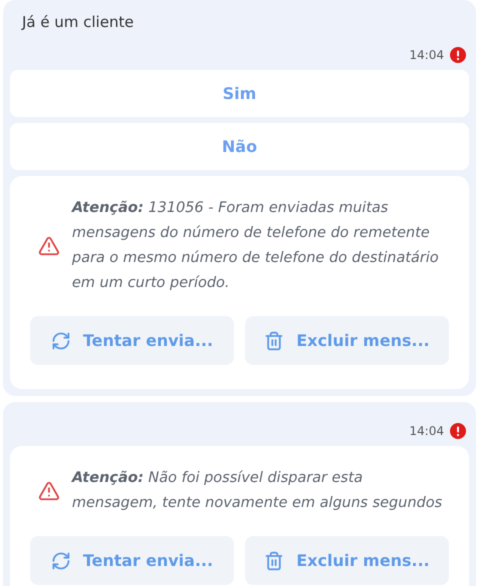 This screenshot has height=586, width=479. What do you see at coordinates (256, 246) in the screenshot?
I see `error-message: Atenção: 131056 - Foram enviadas muitas mensagens do número de telefone do remetente para o mesmo número de telefone do destinatário em um curto período.` at bounding box center [256, 246].